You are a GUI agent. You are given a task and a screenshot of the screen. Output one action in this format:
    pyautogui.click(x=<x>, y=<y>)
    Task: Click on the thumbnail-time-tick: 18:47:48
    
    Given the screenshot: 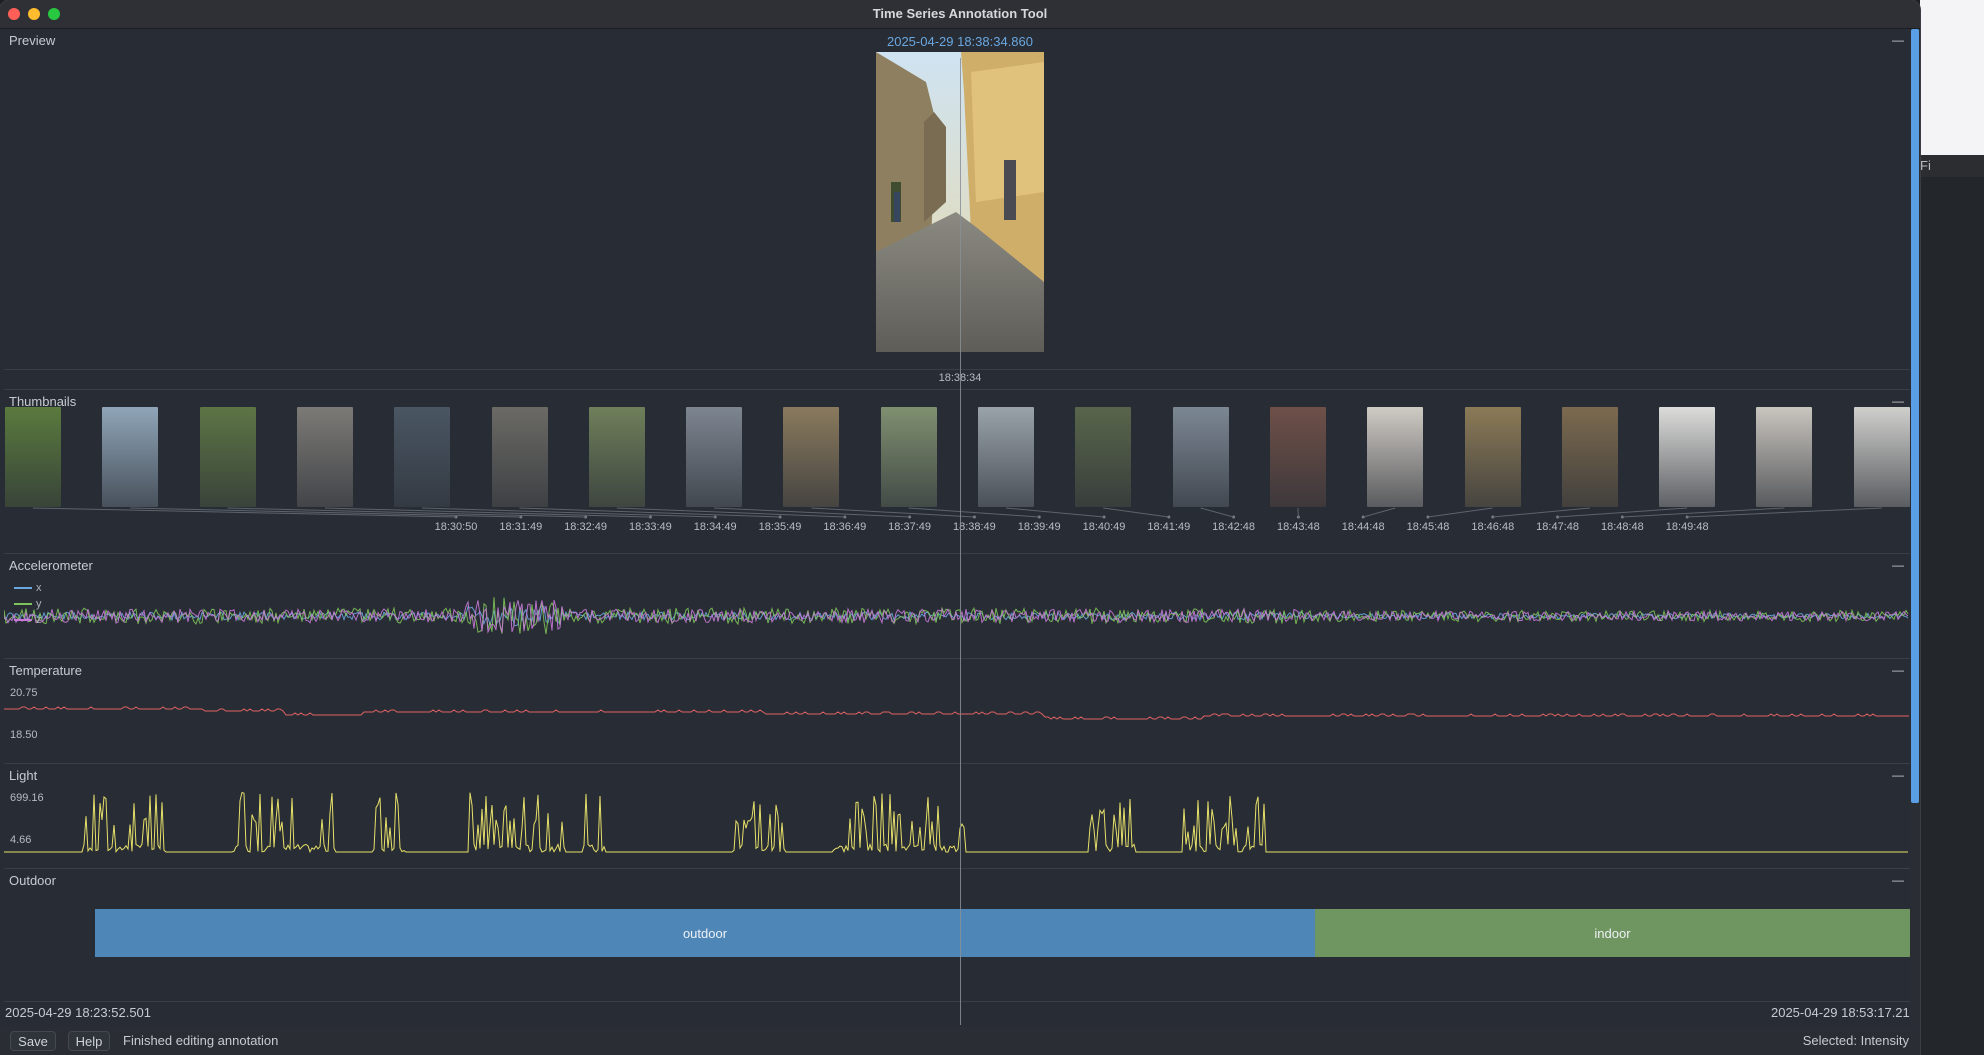 What is the action you would take?
    pyautogui.click(x=1558, y=527)
    